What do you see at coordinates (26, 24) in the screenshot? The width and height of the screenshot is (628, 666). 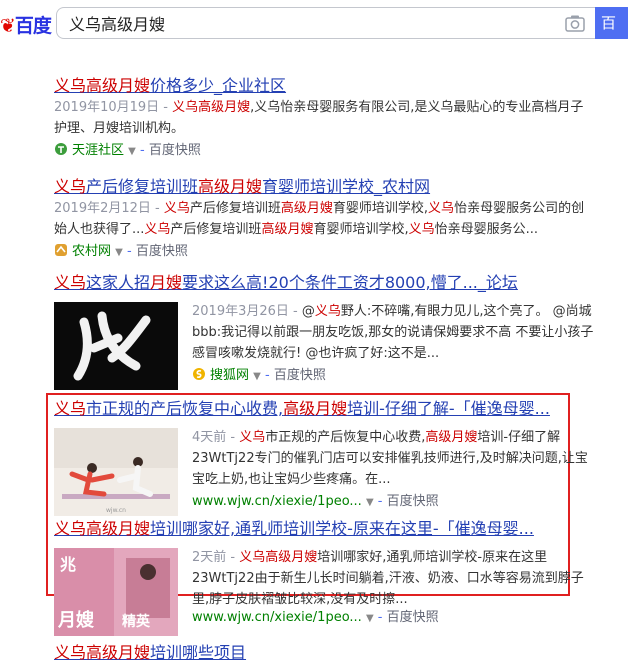 I see `baidu-logo: ❦百度` at bounding box center [26, 24].